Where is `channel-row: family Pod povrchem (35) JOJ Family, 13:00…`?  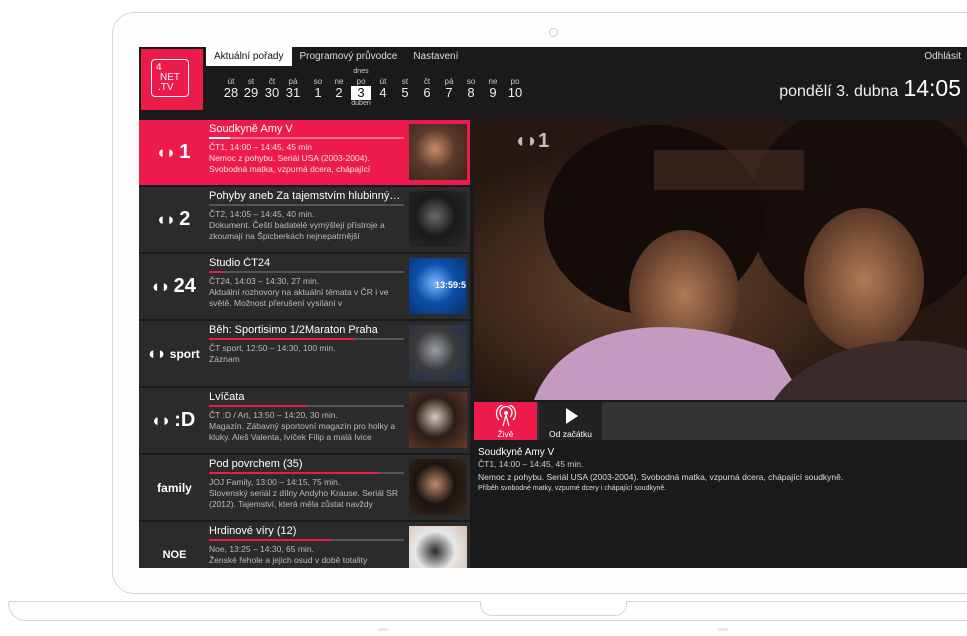 channel-row: family Pod povrchem (35) JOJ Family, 13:00… is located at coordinates (304, 487).